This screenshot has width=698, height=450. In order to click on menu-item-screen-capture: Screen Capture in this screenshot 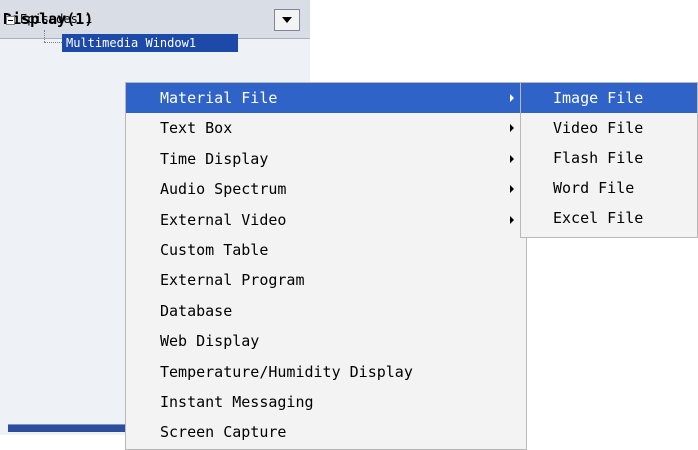, I will do `click(326, 432)`.